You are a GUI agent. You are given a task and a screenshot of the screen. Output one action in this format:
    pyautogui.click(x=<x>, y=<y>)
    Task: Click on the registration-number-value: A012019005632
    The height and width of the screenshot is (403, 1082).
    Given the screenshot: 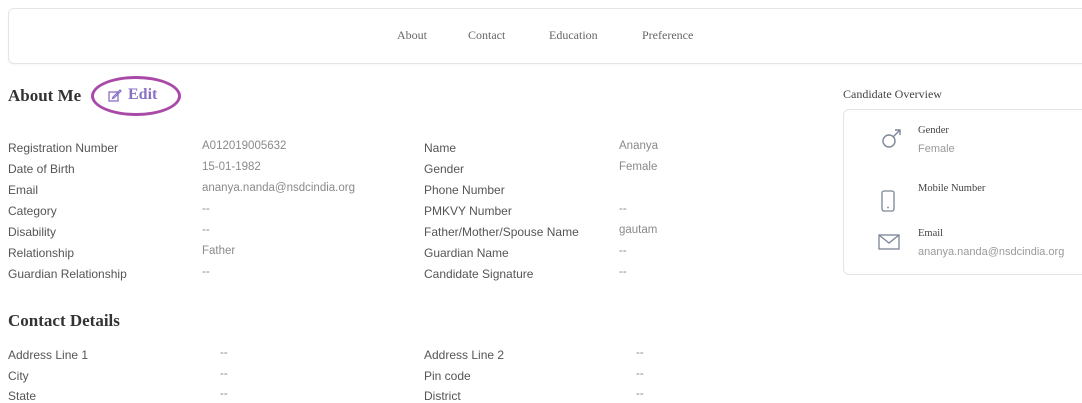 What is the action you would take?
    pyautogui.click(x=244, y=146)
    